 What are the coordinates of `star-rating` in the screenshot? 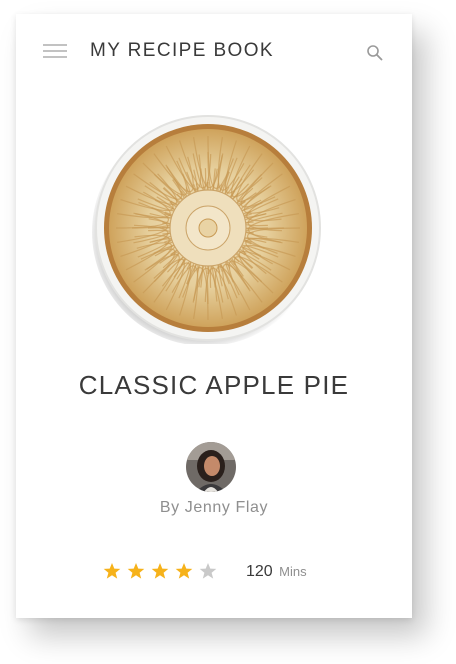 It's located at (160, 571).